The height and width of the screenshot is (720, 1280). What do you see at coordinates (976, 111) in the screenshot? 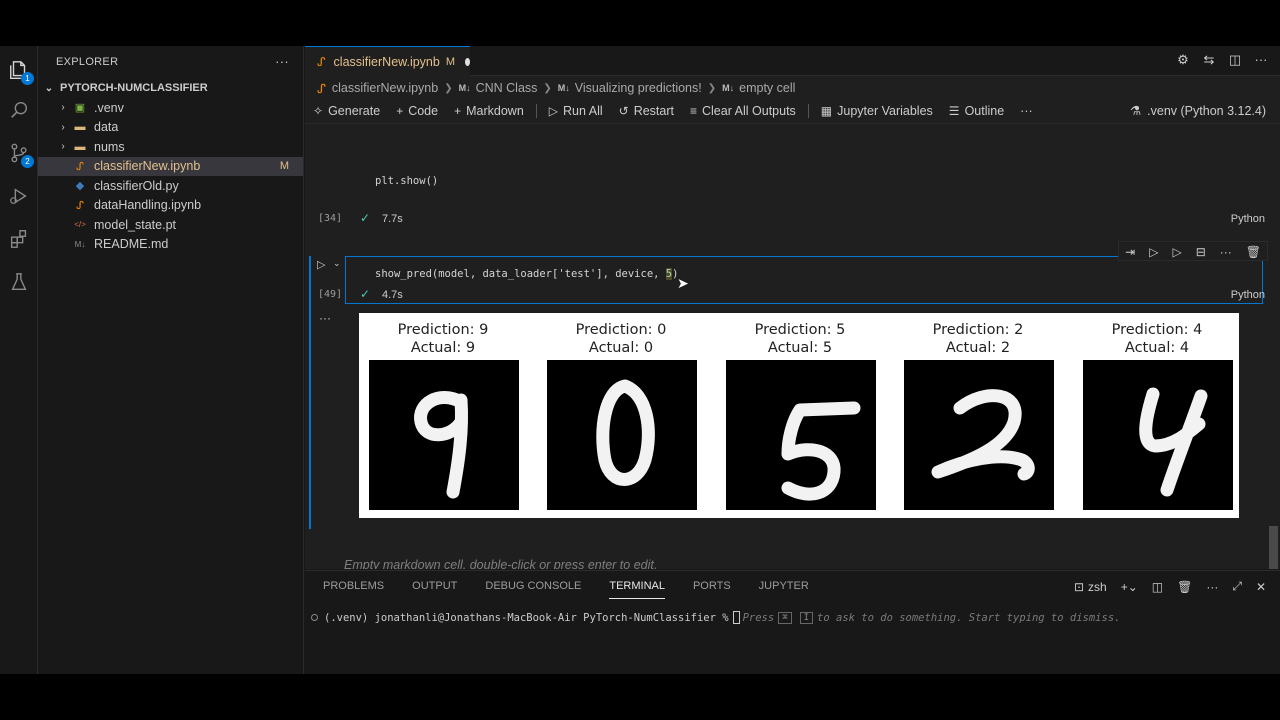
I see `outline-button: ☰ Outline` at bounding box center [976, 111].